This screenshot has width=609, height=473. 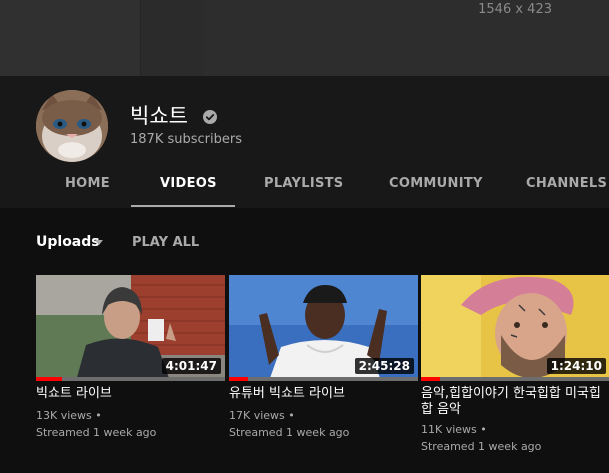 I want to click on video-thumbnail: 4:01:47, so click(x=130, y=328).